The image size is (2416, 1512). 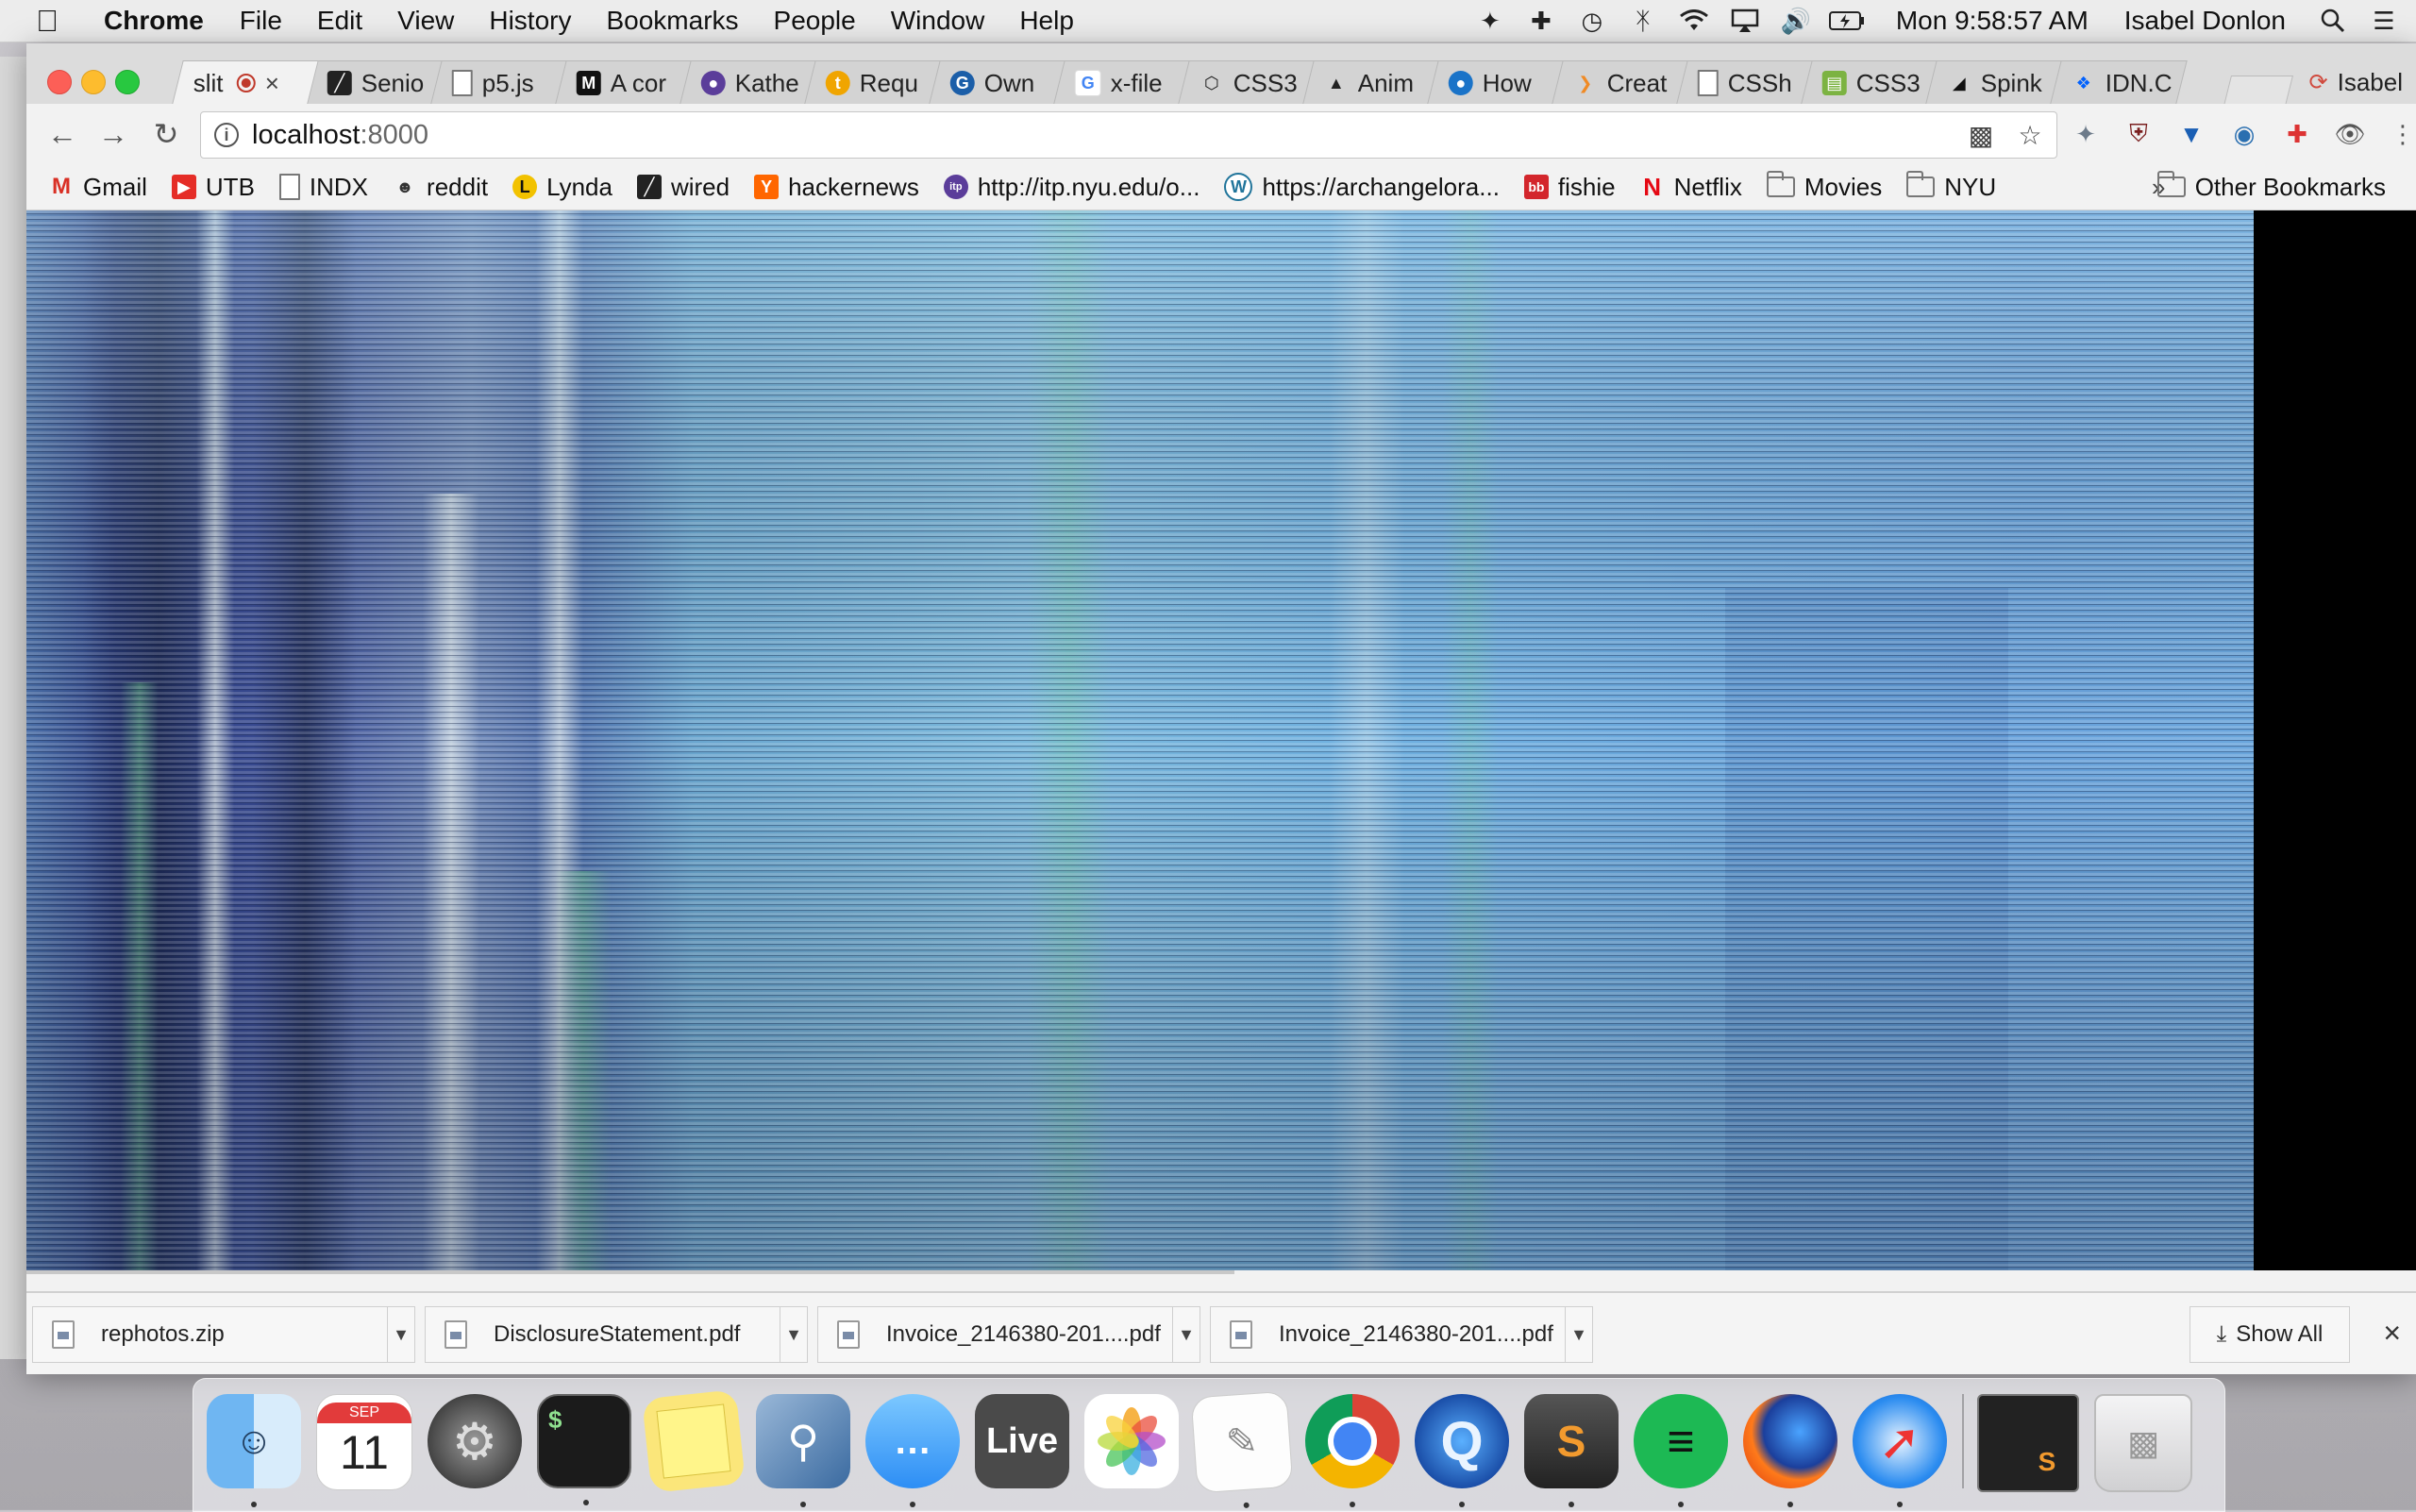 What do you see at coordinates (375, 82) in the screenshot?
I see `tab-senior: ╱ Senio` at bounding box center [375, 82].